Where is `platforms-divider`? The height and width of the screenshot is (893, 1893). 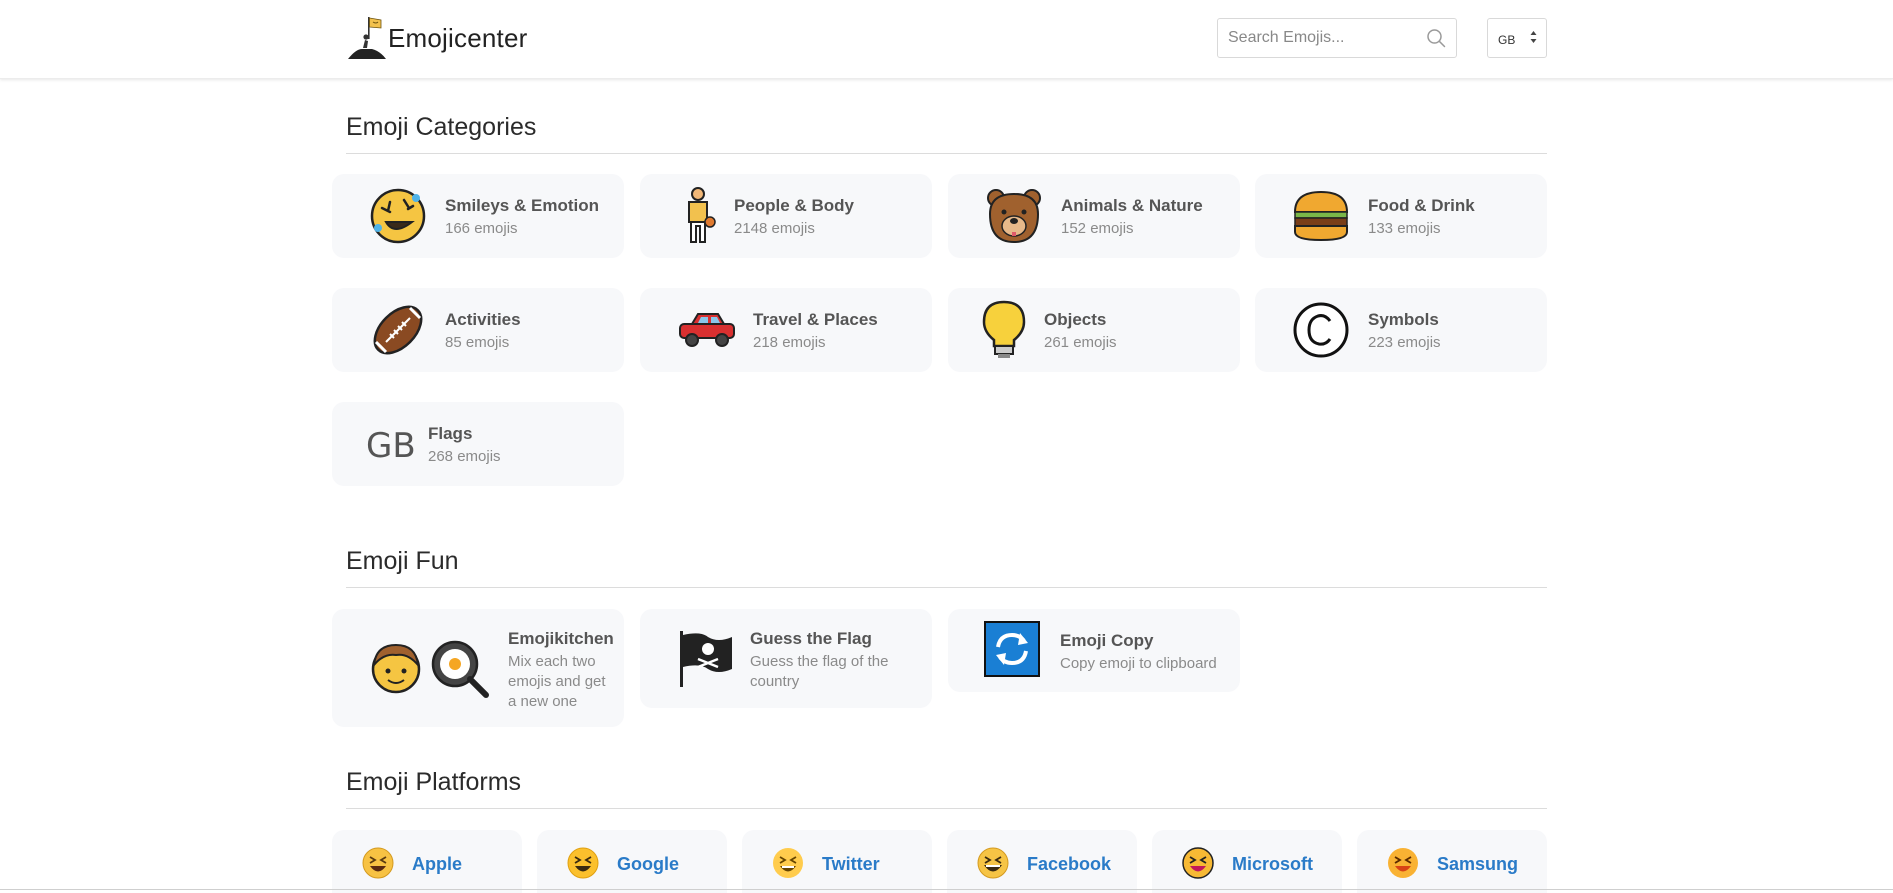
platforms-divider is located at coordinates (946, 808).